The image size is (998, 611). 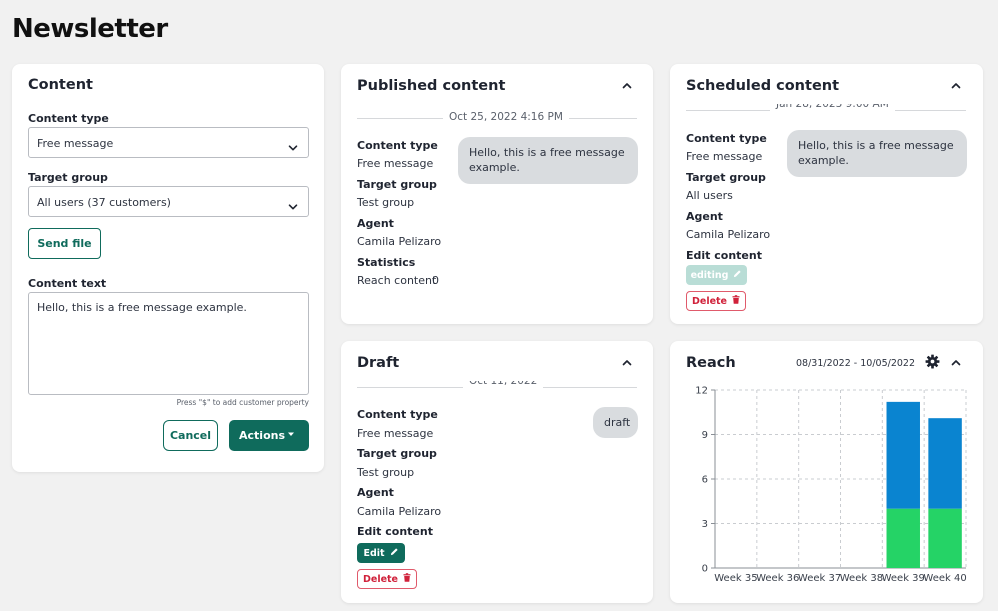 I want to click on draft-card-title: Draft, so click(x=378, y=363).